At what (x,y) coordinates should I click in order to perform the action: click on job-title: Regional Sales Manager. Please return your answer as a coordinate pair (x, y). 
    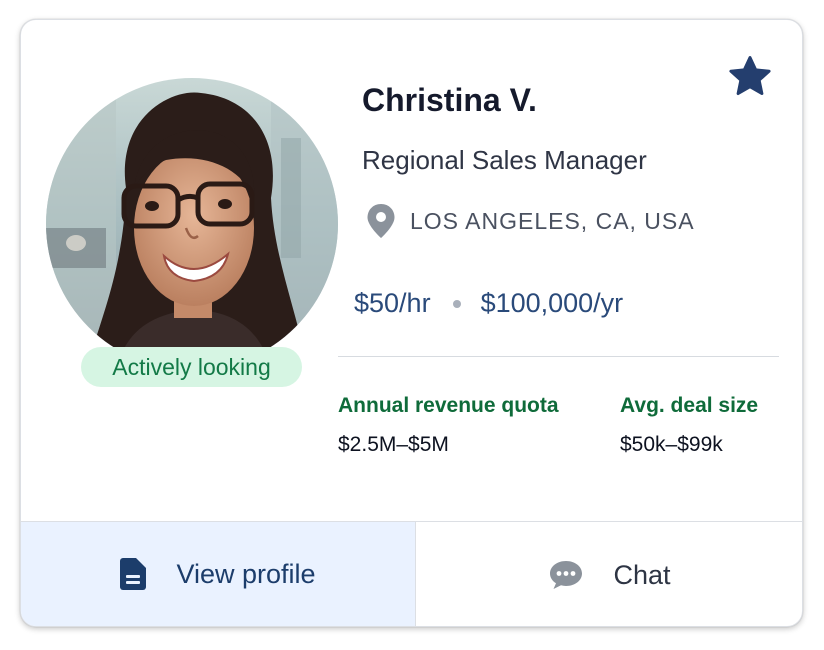
    Looking at the image, I should click on (504, 160).